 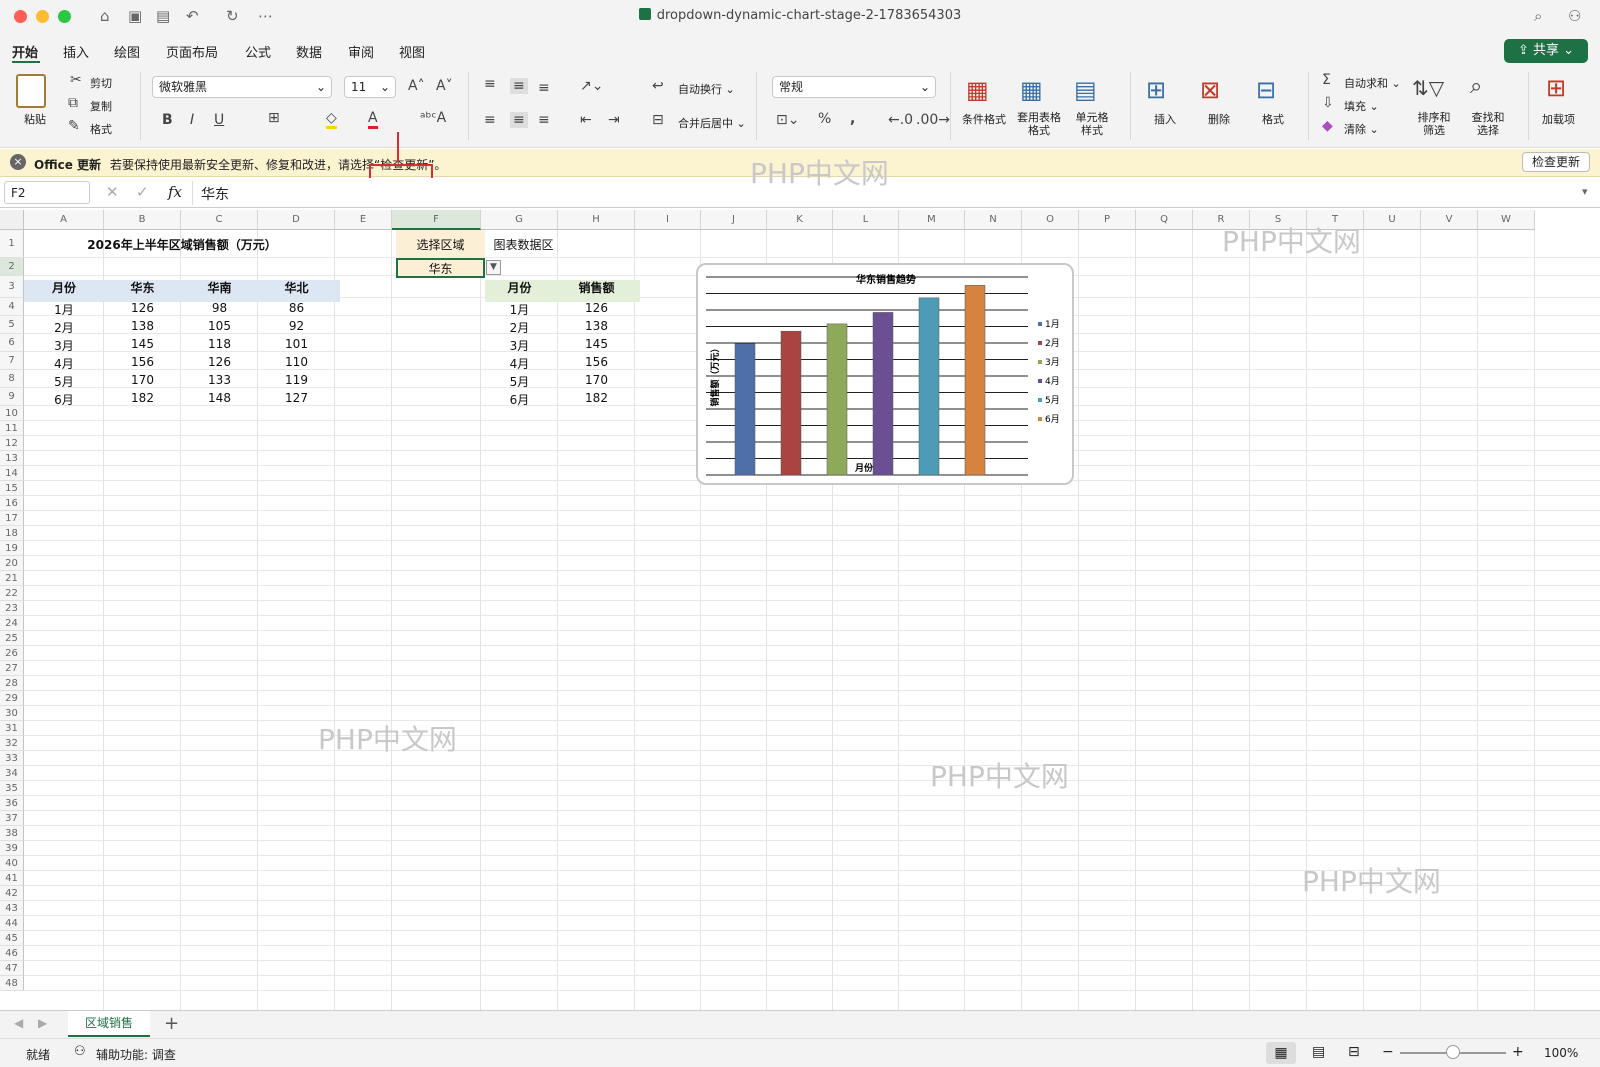 What do you see at coordinates (12, 638) in the screenshot?
I see `row-header: 25` at bounding box center [12, 638].